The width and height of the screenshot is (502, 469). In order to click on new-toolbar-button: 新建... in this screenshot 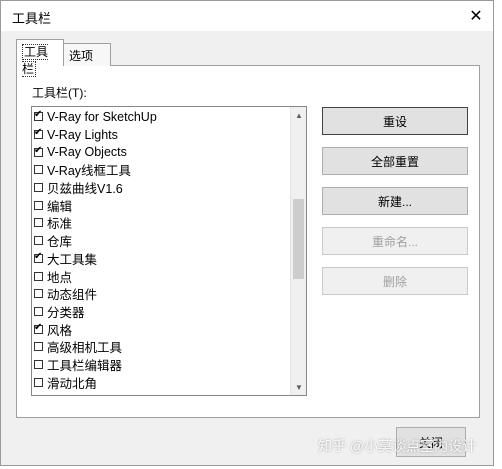, I will do `click(395, 201)`.